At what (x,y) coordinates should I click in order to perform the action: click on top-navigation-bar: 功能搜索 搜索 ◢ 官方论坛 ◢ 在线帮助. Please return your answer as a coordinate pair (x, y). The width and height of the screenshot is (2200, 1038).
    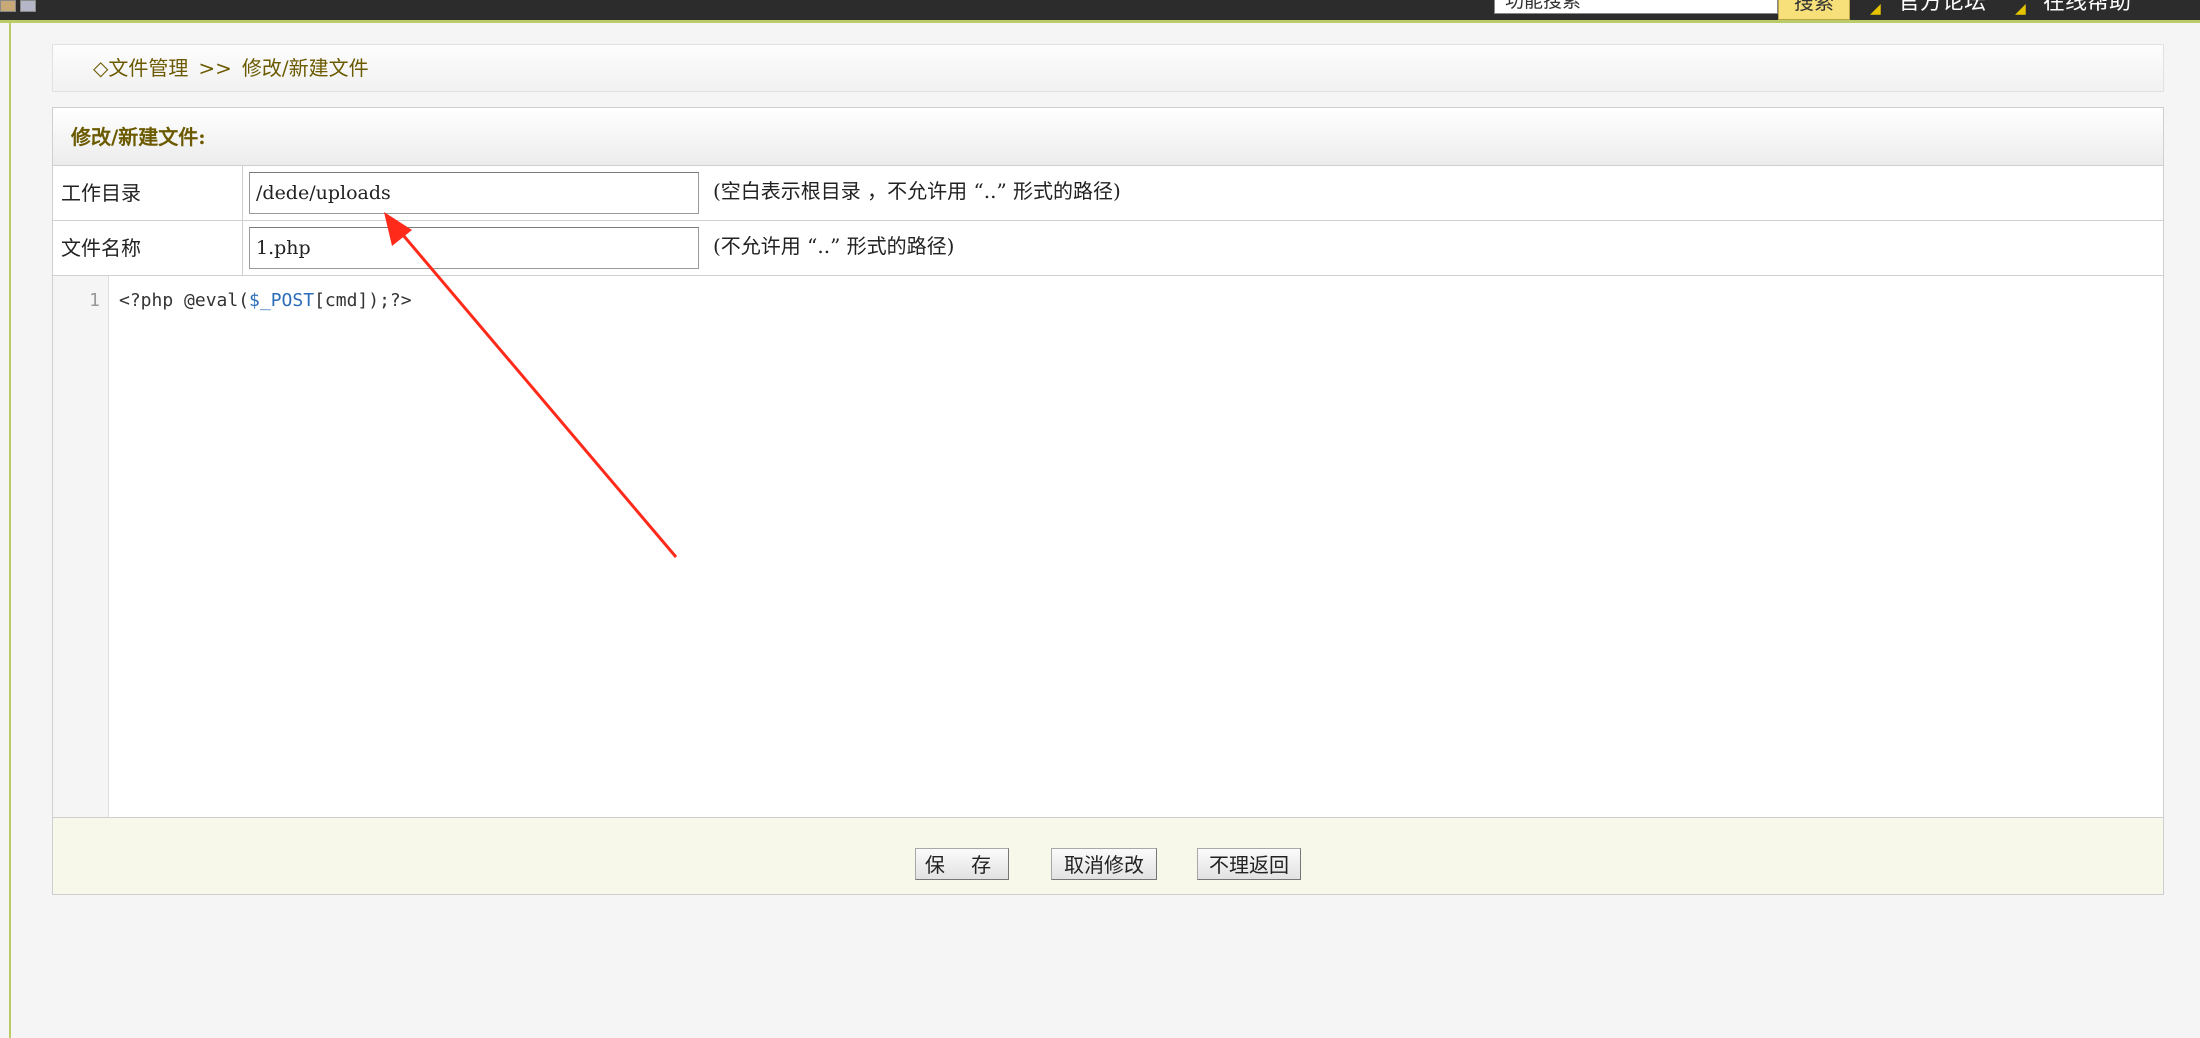
    Looking at the image, I should click on (1100, 11).